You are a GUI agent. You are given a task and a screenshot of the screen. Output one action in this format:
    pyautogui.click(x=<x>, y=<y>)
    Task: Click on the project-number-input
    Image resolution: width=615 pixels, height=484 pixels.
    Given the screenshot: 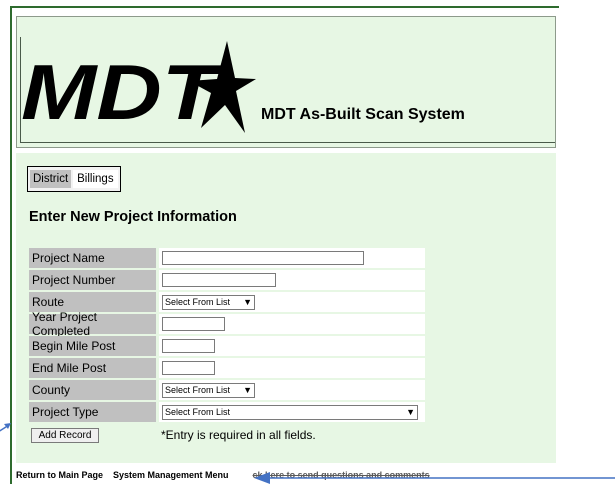 What is the action you would take?
    pyautogui.click(x=219, y=280)
    